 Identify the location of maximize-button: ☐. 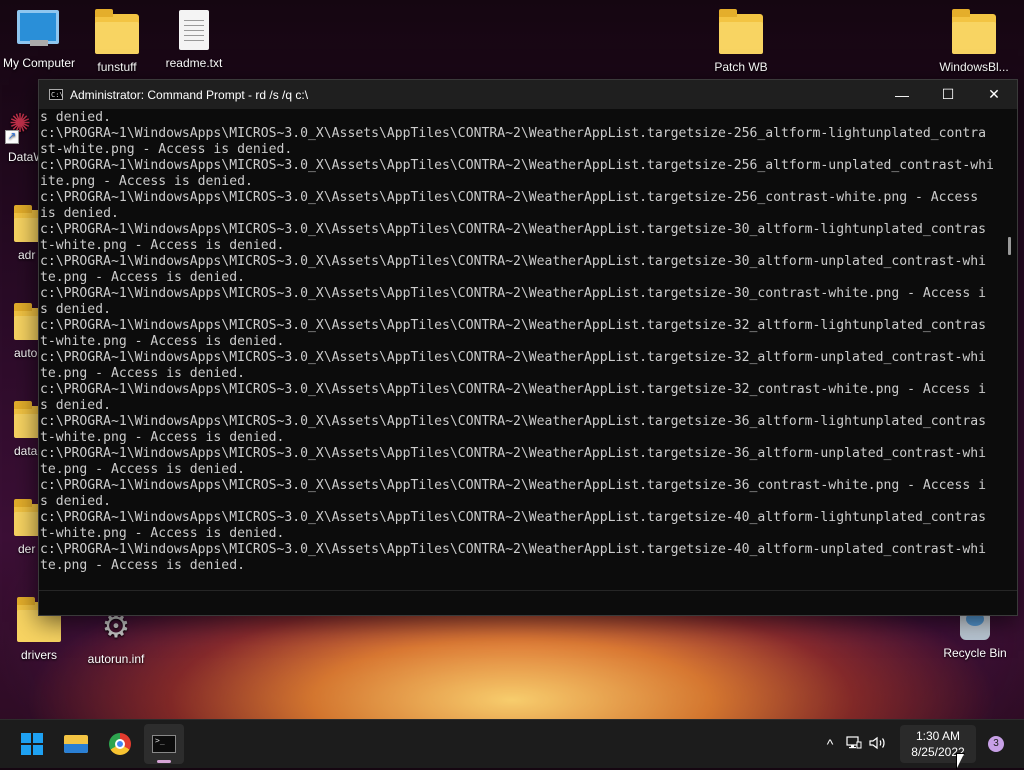
(948, 94).